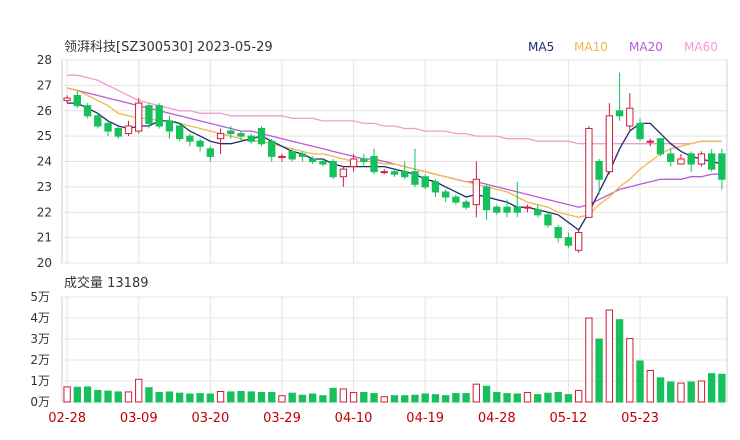 This screenshot has height=440, width=740. Describe the element at coordinates (40, 381) in the screenshot. I see `volume-tick-label: 1万` at that location.